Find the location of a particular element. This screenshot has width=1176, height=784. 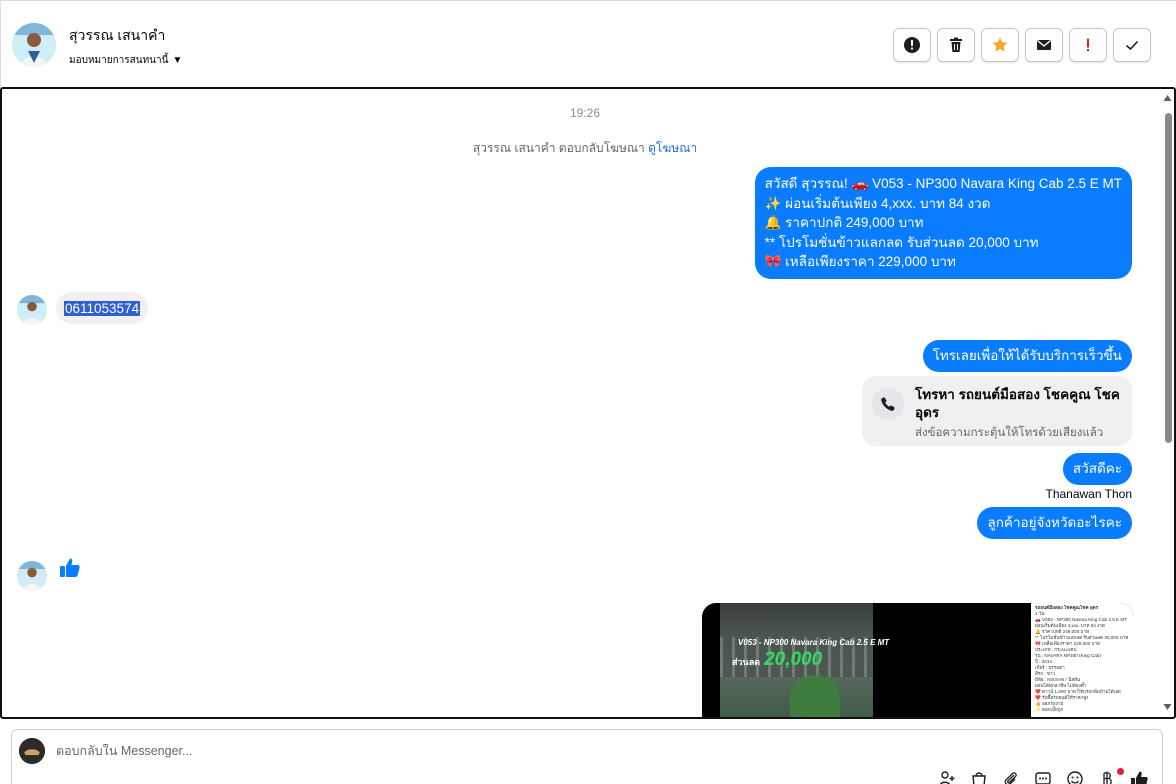

emoji-icon is located at coordinates (1075, 777).